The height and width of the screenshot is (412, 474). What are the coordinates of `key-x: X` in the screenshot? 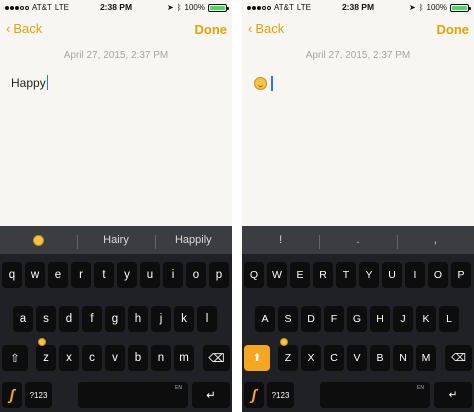 It's located at (311, 358).